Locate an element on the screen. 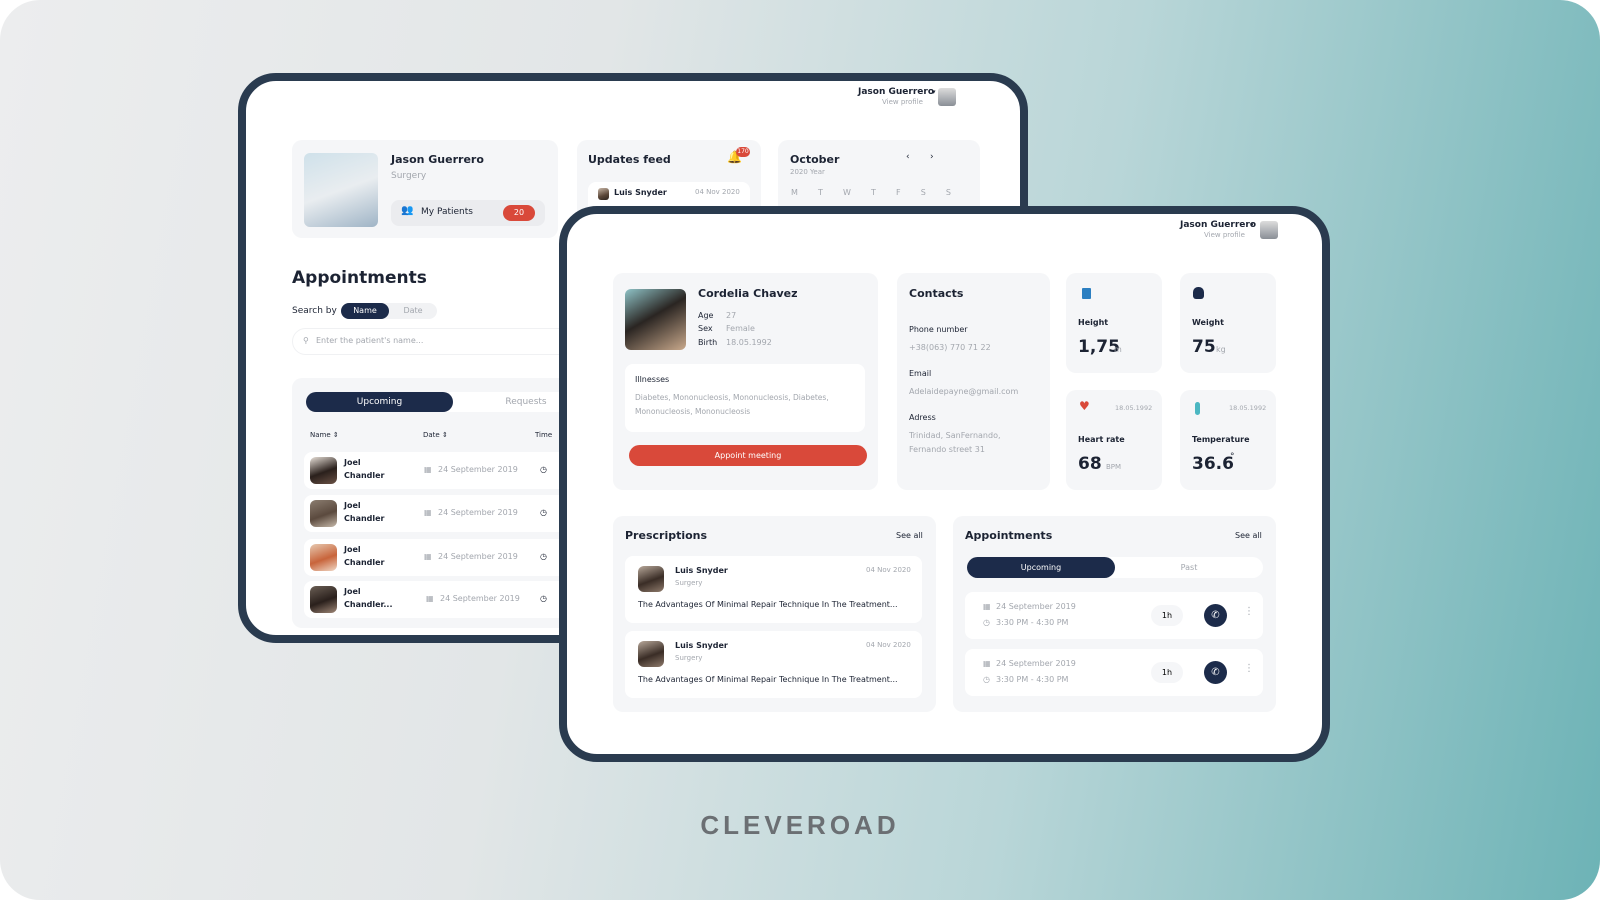 This screenshot has height=900, width=1600. appointment-time: 3:30 PM - 4:30 PM is located at coordinates (1032, 622).